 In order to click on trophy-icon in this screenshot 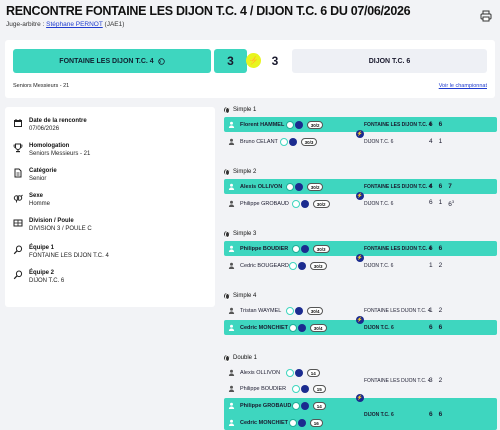, I will do `click(18, 148)`.